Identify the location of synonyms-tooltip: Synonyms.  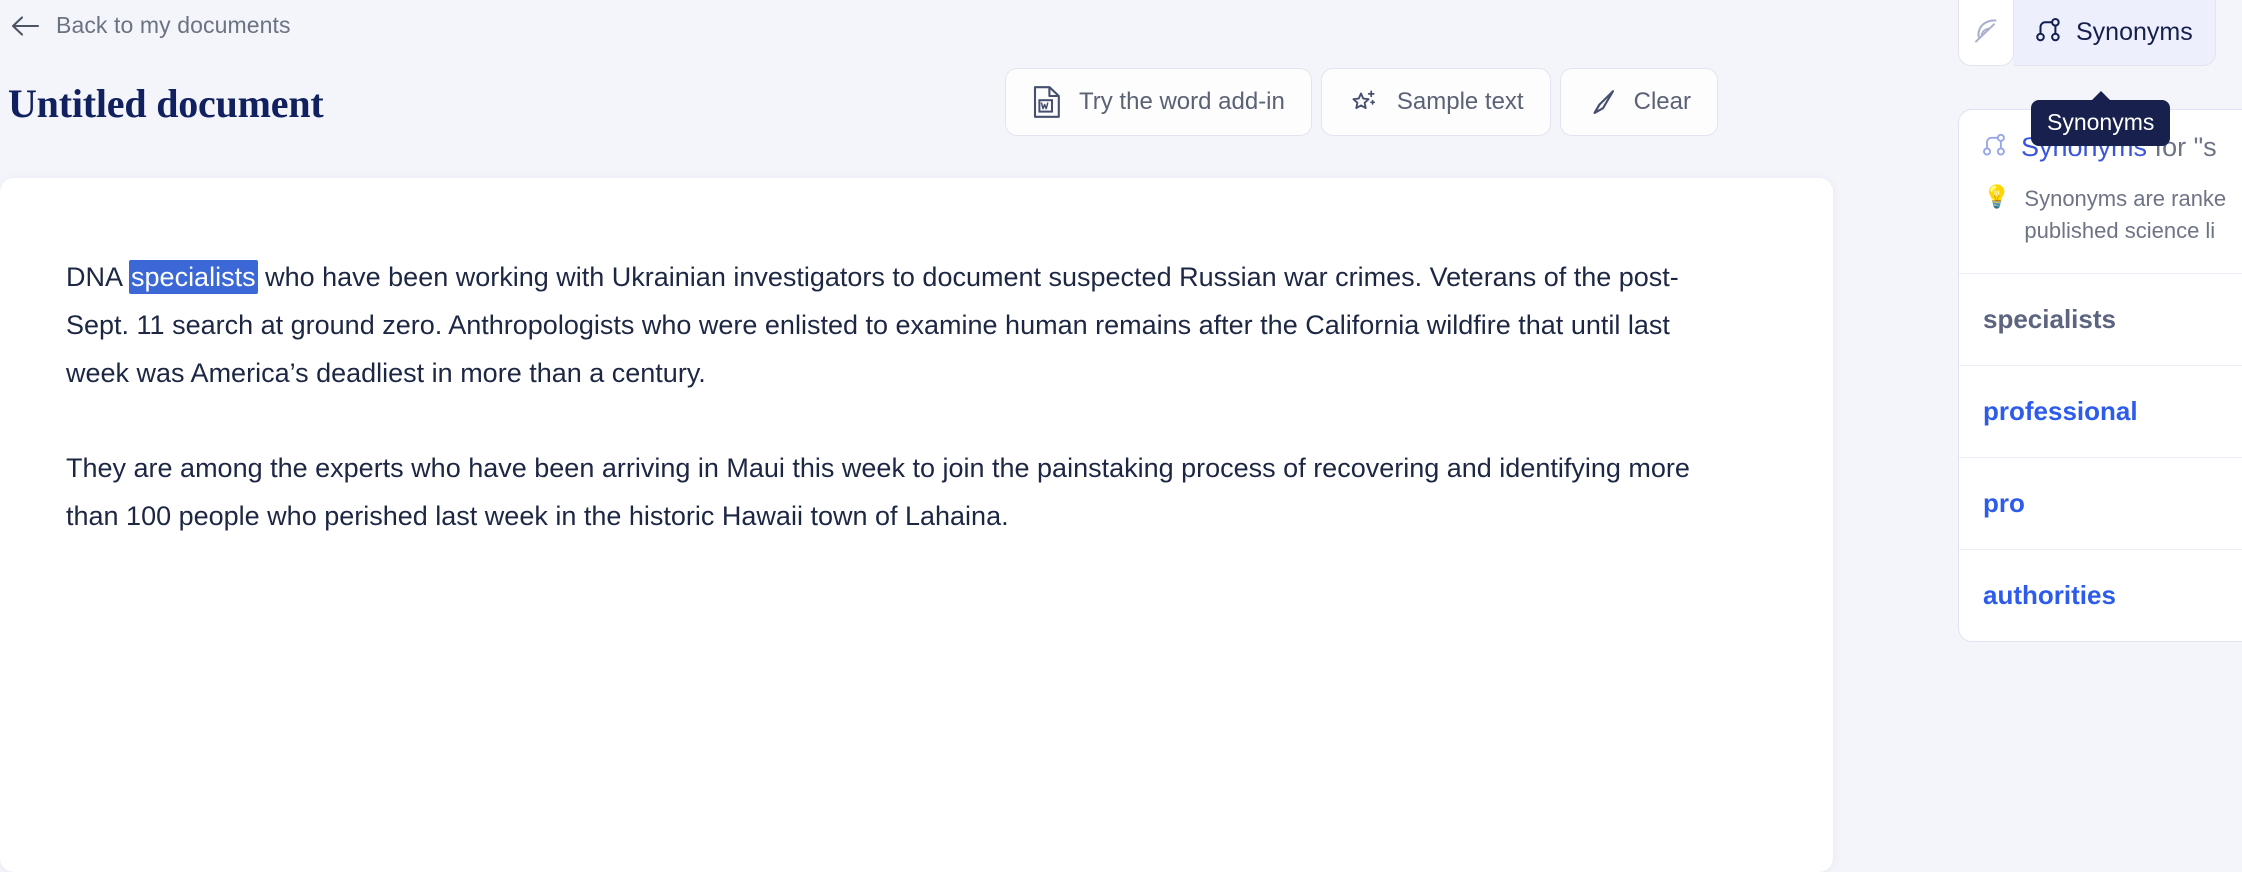
(2101, 118).